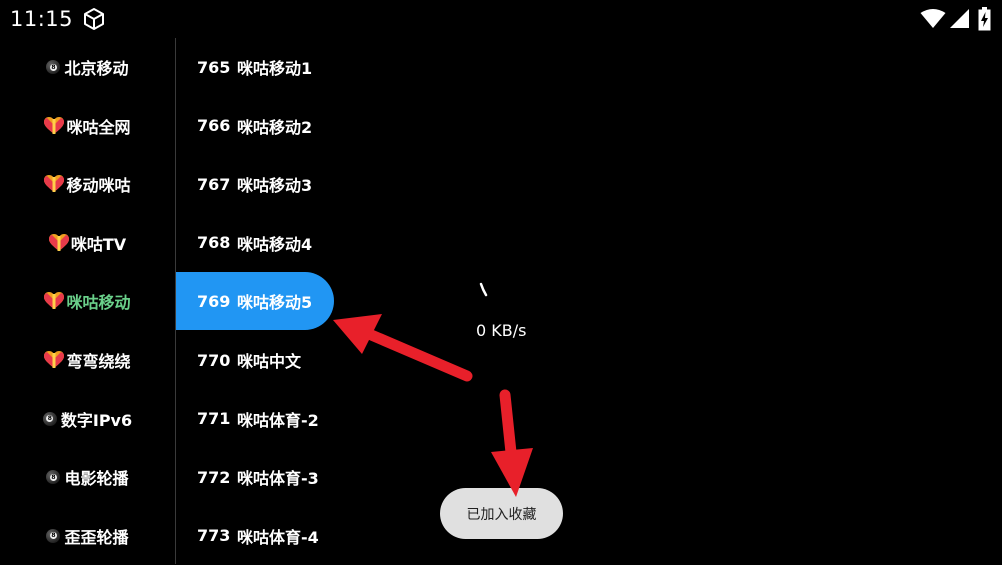 The width and height of the screenshot is (1002, 565). What do you see at coordinates (98, 244) in the screenshot?
I see `category-label: 咪咕TV` at bounding box center [98, 244].